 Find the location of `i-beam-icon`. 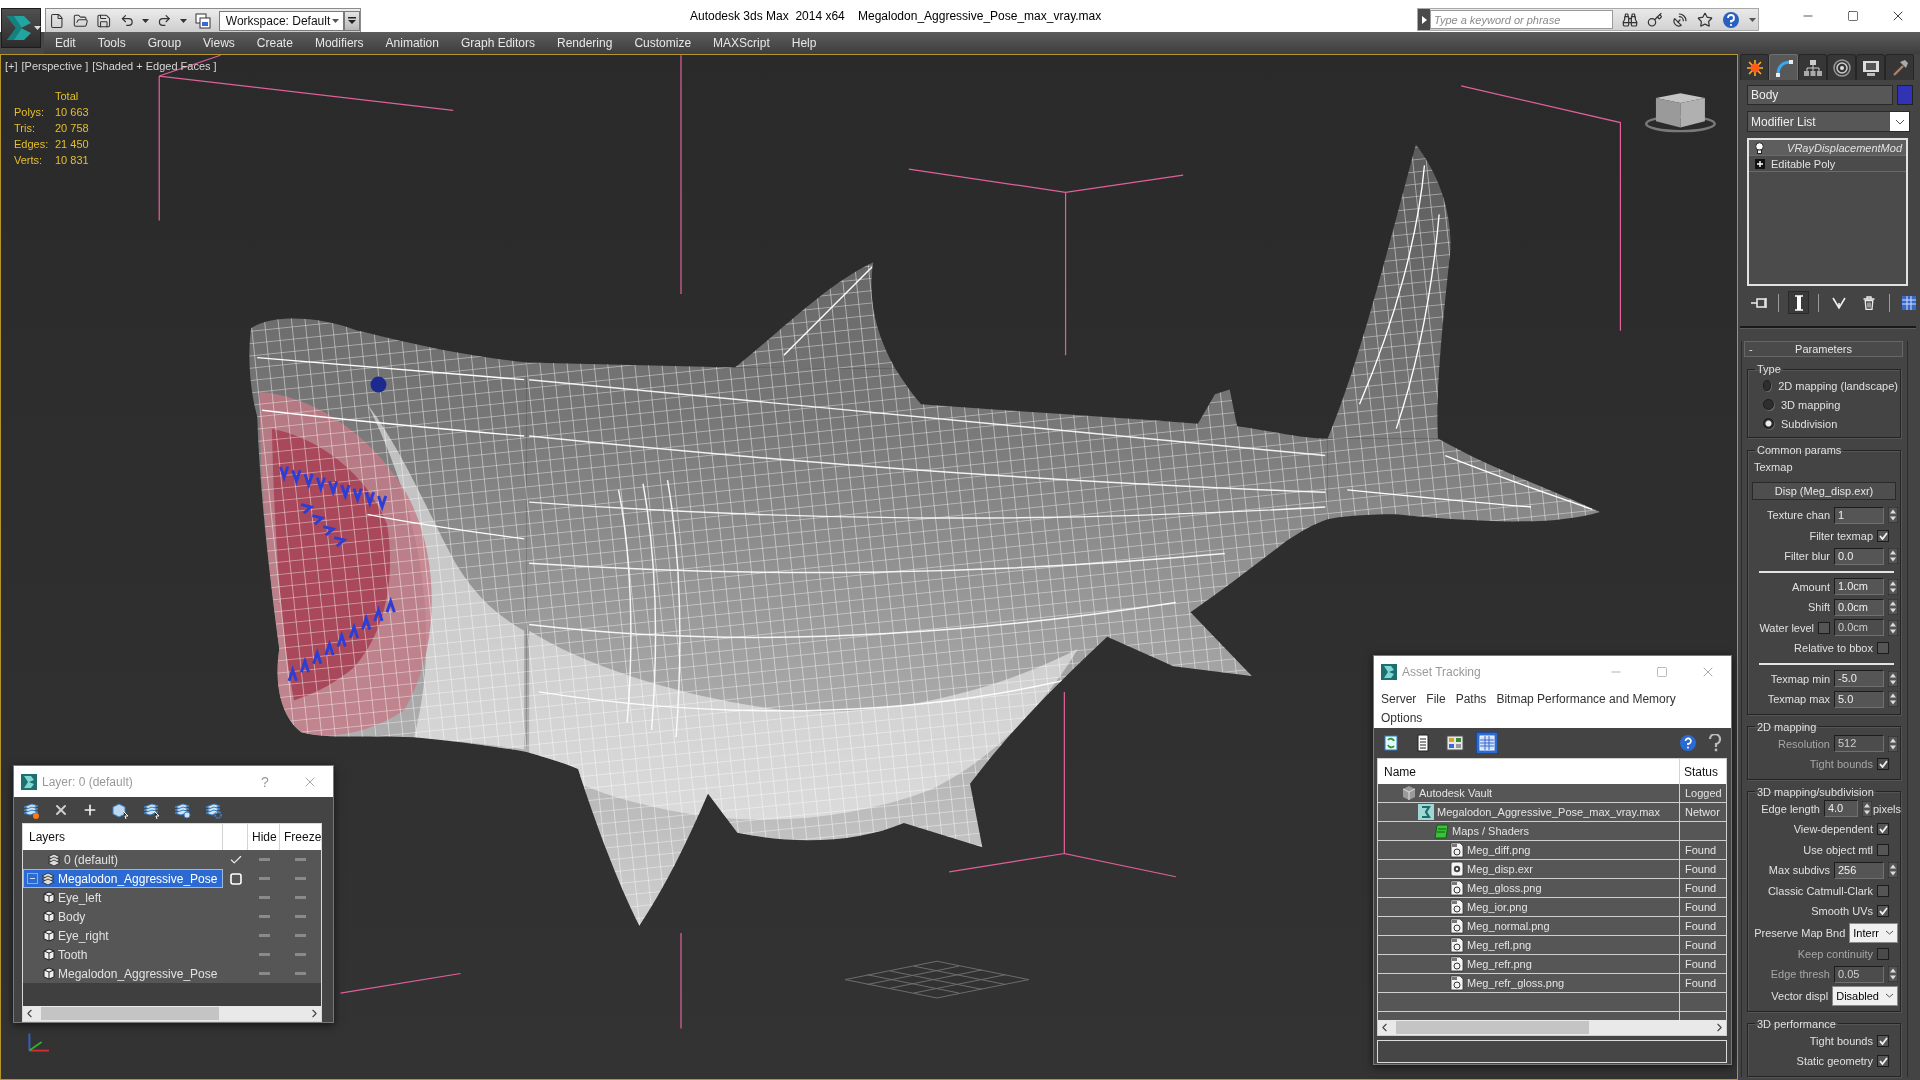

i-beam-icon is located at coordinates (1798, 302).